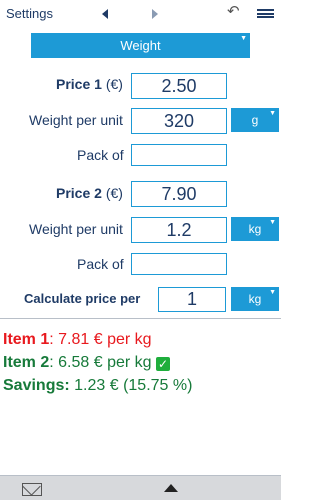 The height and width of the screenshot is (500, 320). I want to click on weight-1-unit: g, so click(255, 120).